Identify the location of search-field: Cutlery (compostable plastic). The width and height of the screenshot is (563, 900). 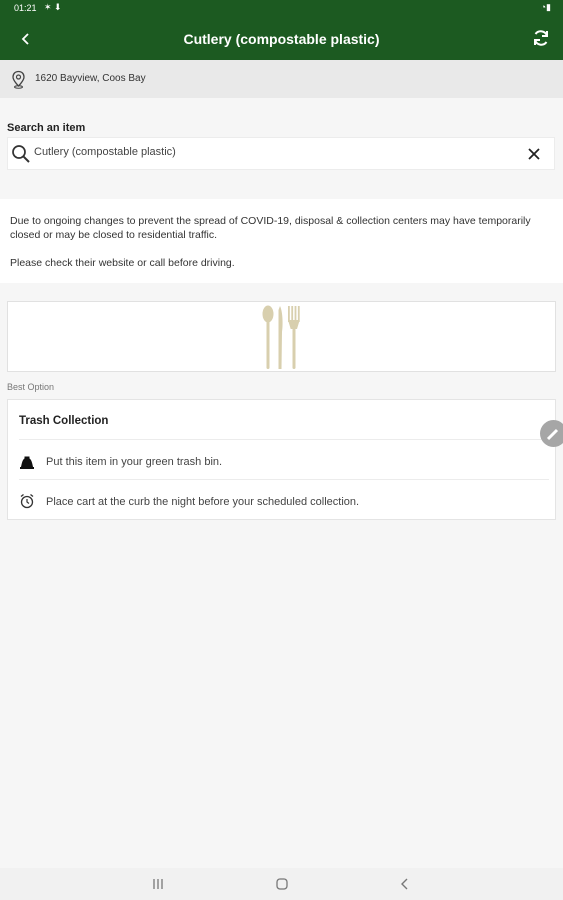
(281, 153).